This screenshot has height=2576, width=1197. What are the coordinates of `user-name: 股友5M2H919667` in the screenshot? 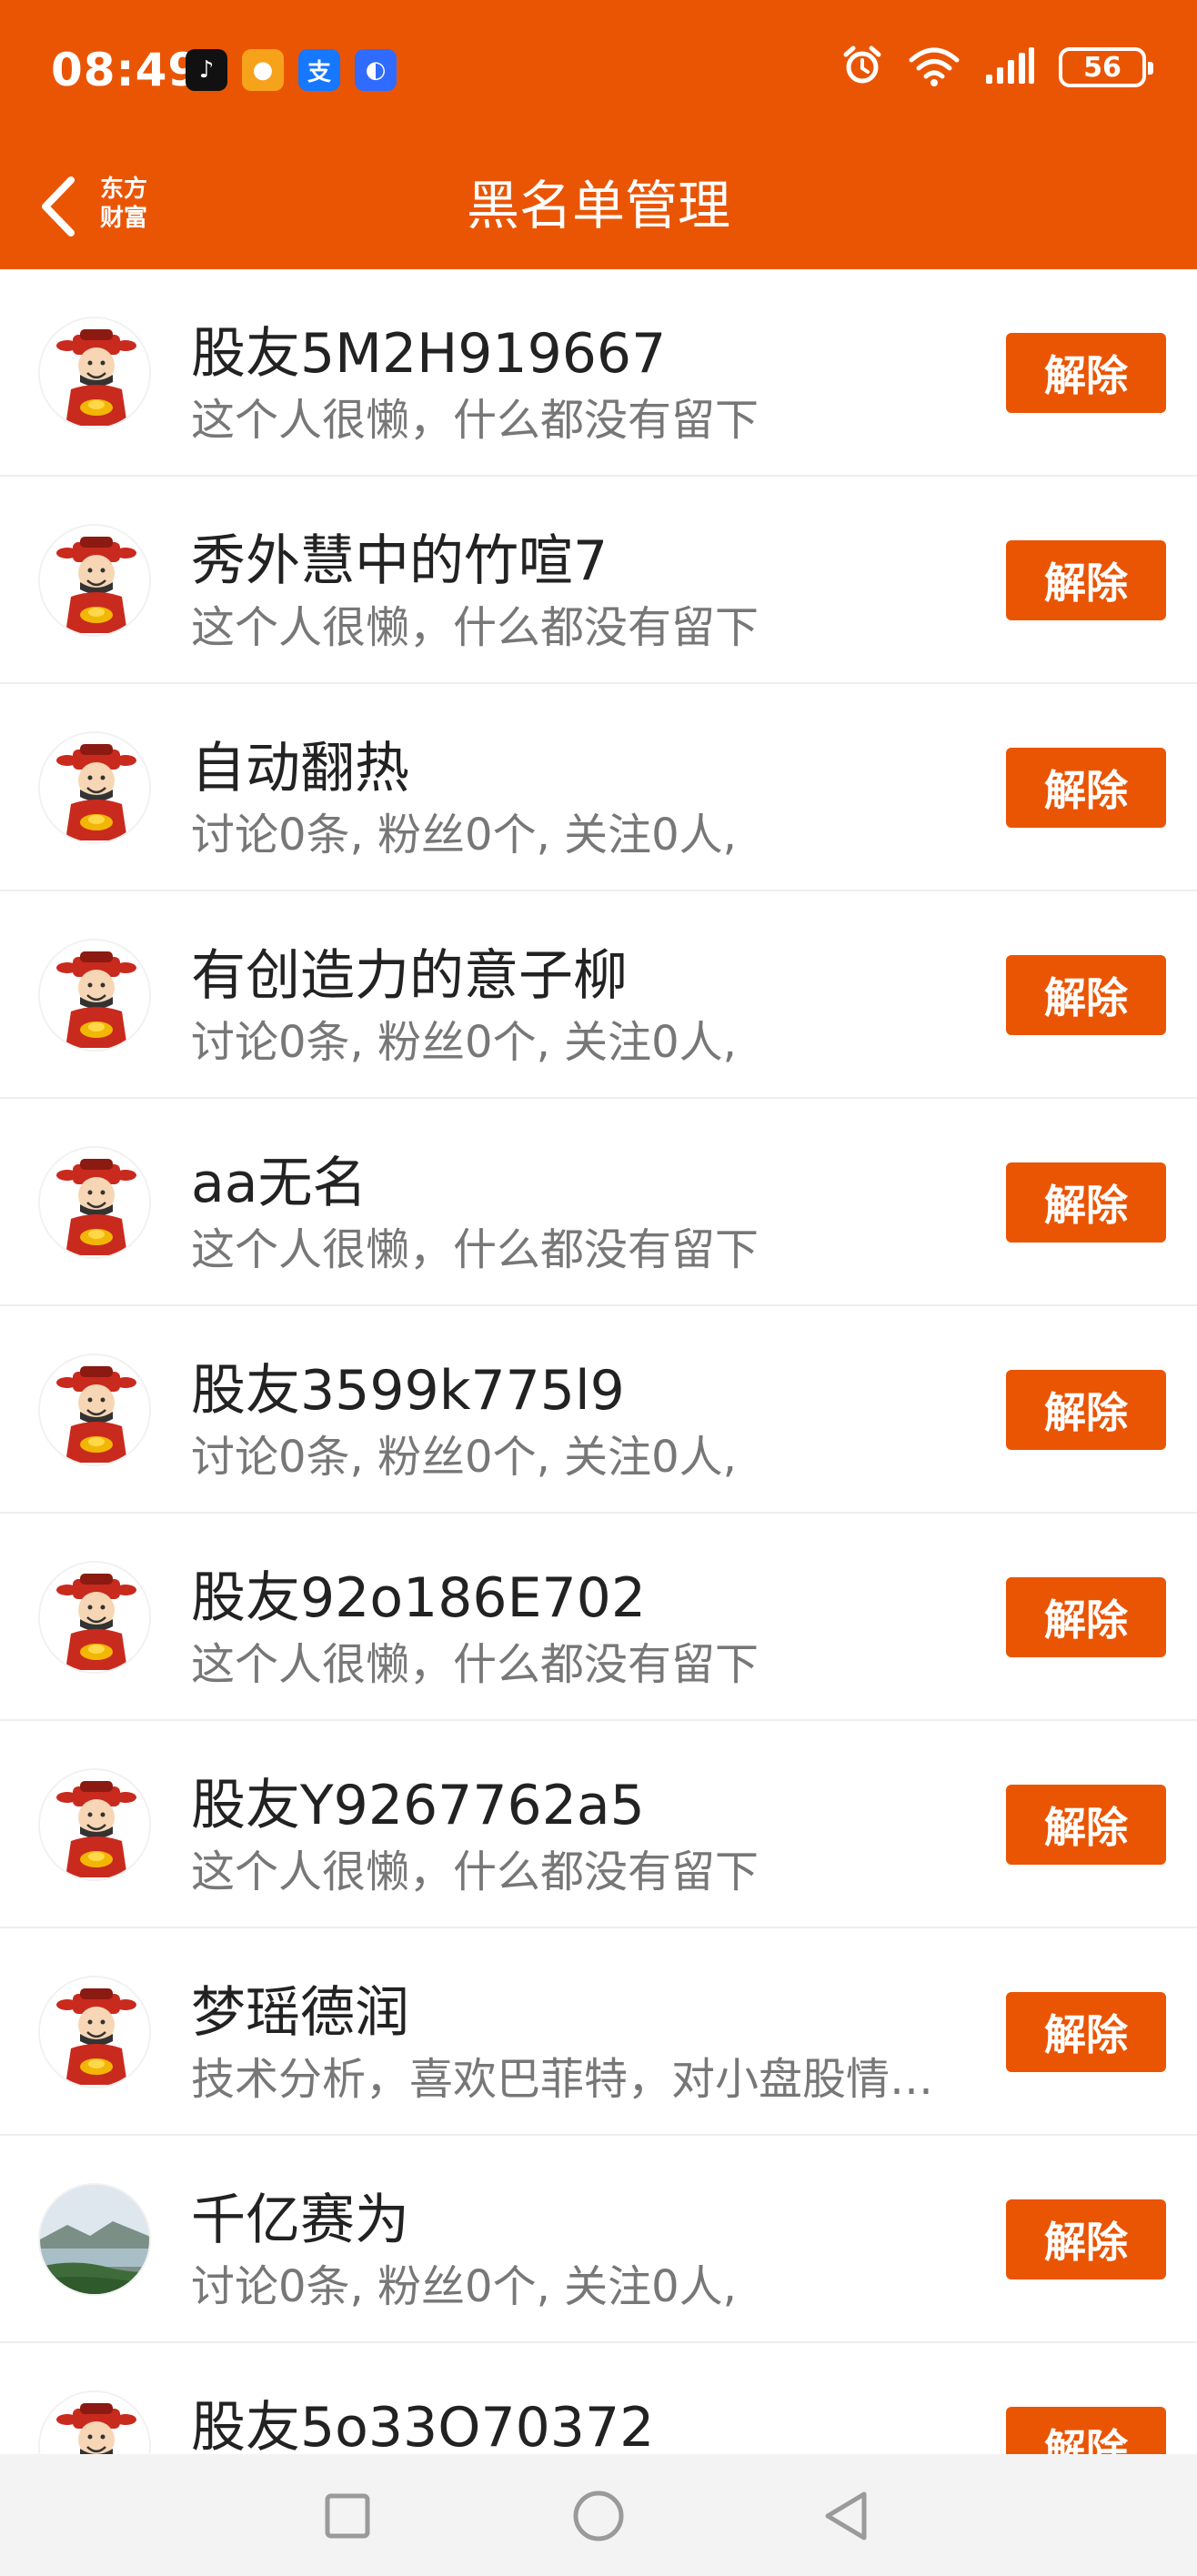 It's located at (429, 354).